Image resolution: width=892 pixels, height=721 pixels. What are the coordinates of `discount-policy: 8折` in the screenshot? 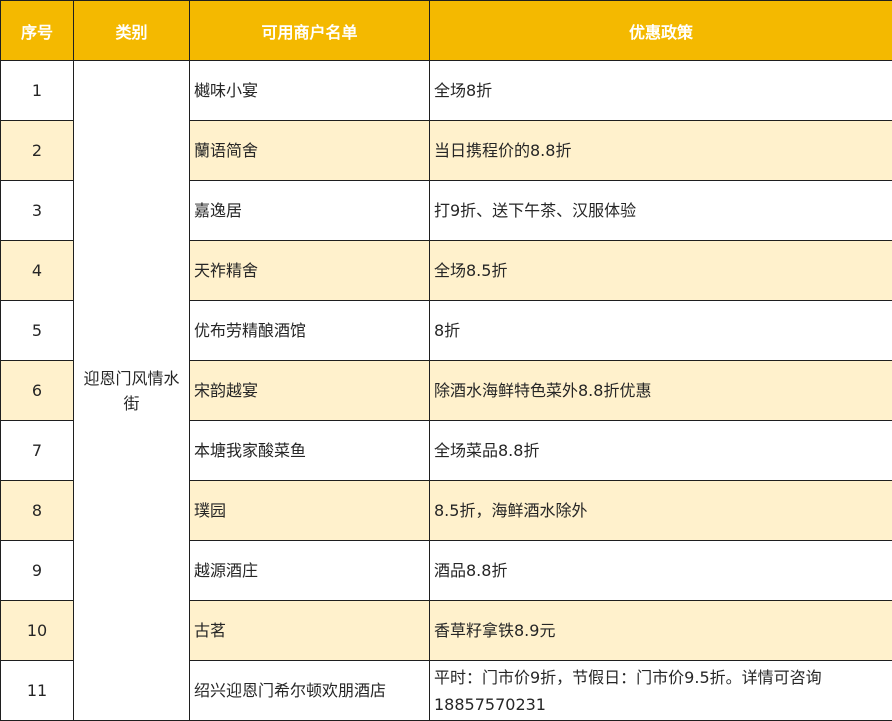 It's located at (660, 330).